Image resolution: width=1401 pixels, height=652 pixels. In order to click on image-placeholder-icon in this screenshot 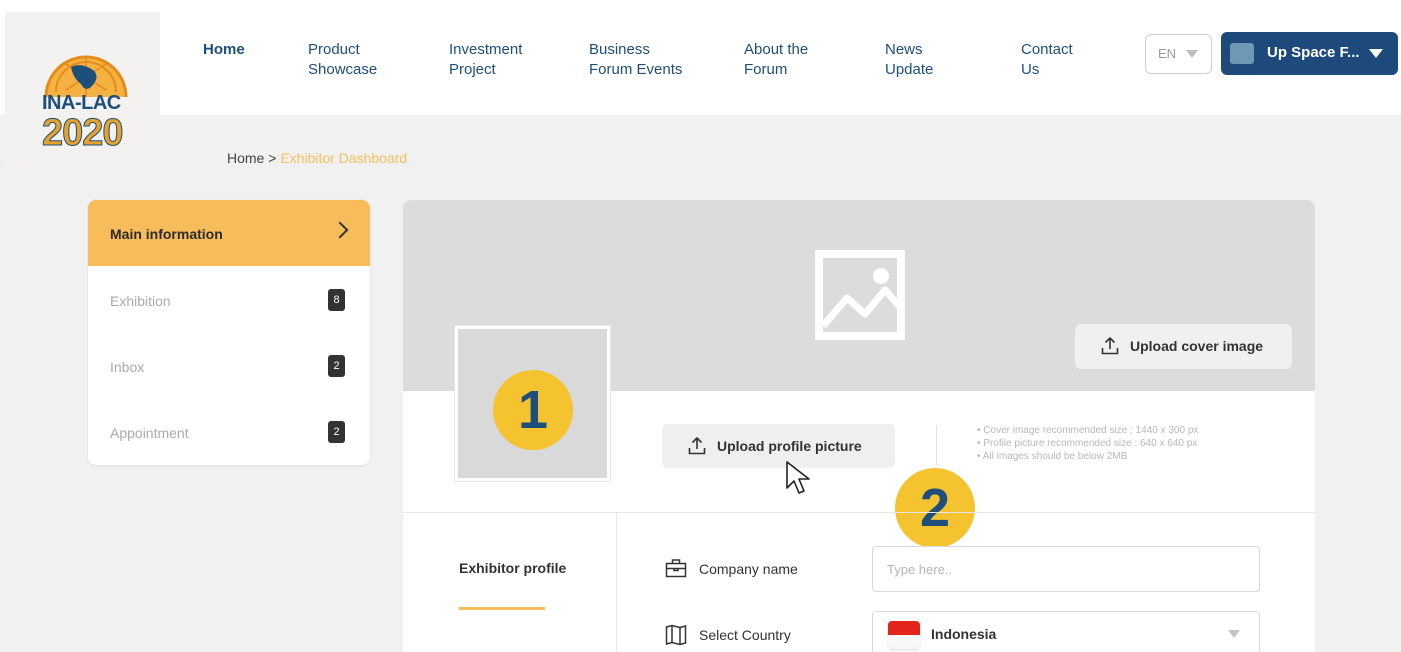, I will do `click(860, 295)`.